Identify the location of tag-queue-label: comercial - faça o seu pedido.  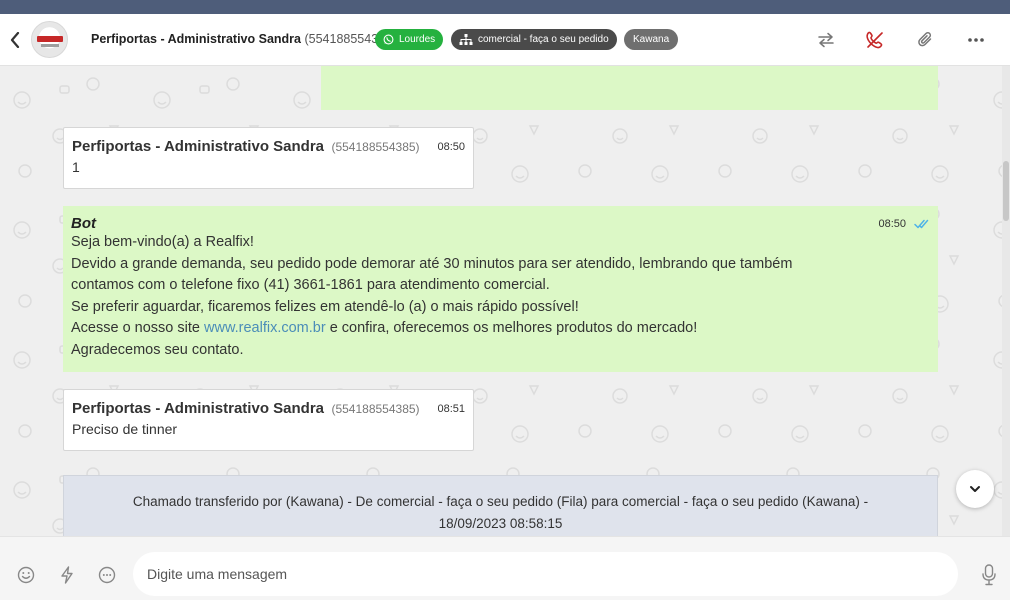
(543, 39).